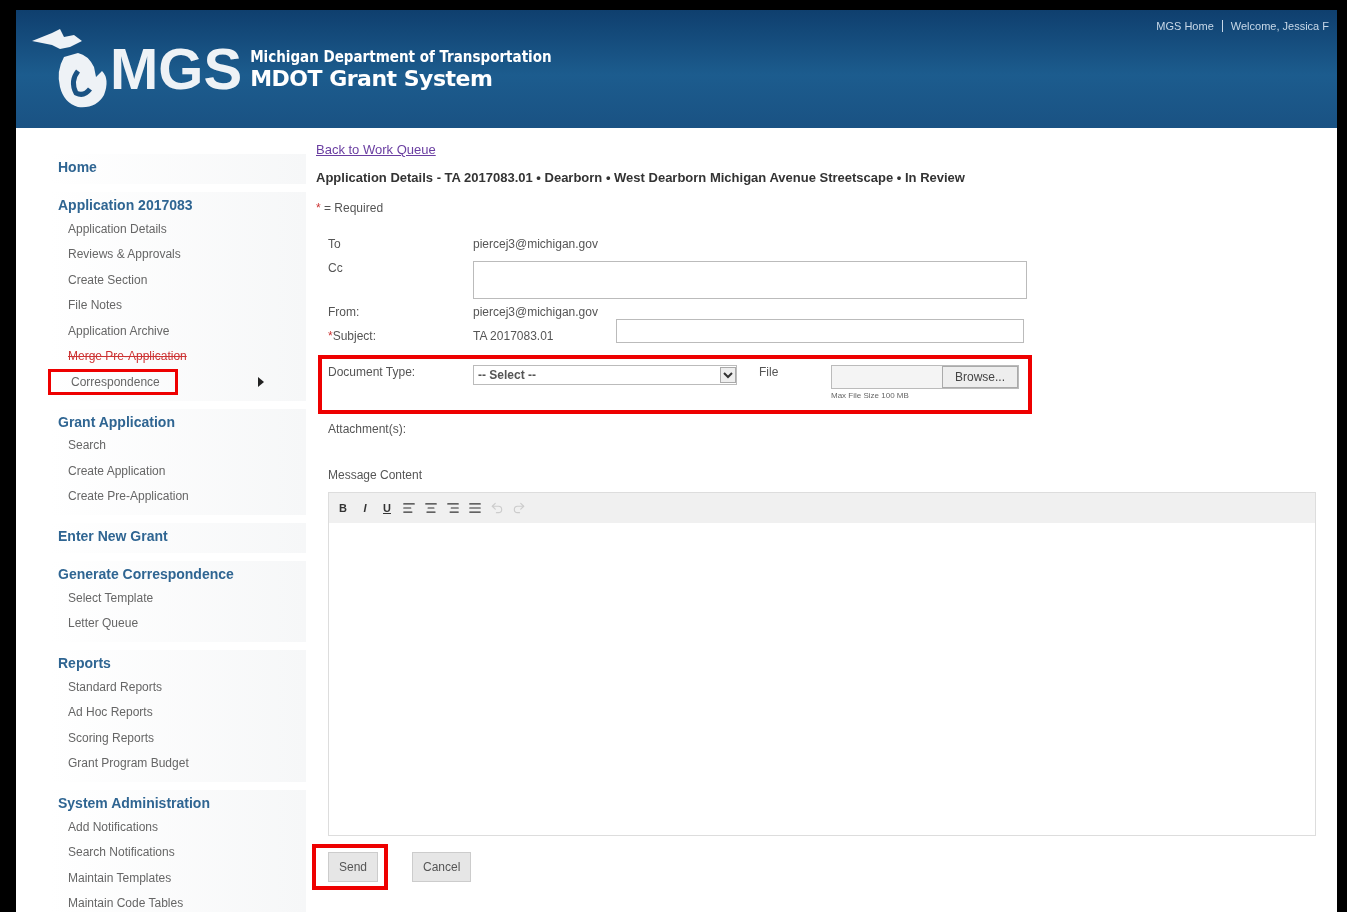 The width and height of the screenshot is (1347, 912). I want to click on field-label: *Subject:, so click(353, 336).